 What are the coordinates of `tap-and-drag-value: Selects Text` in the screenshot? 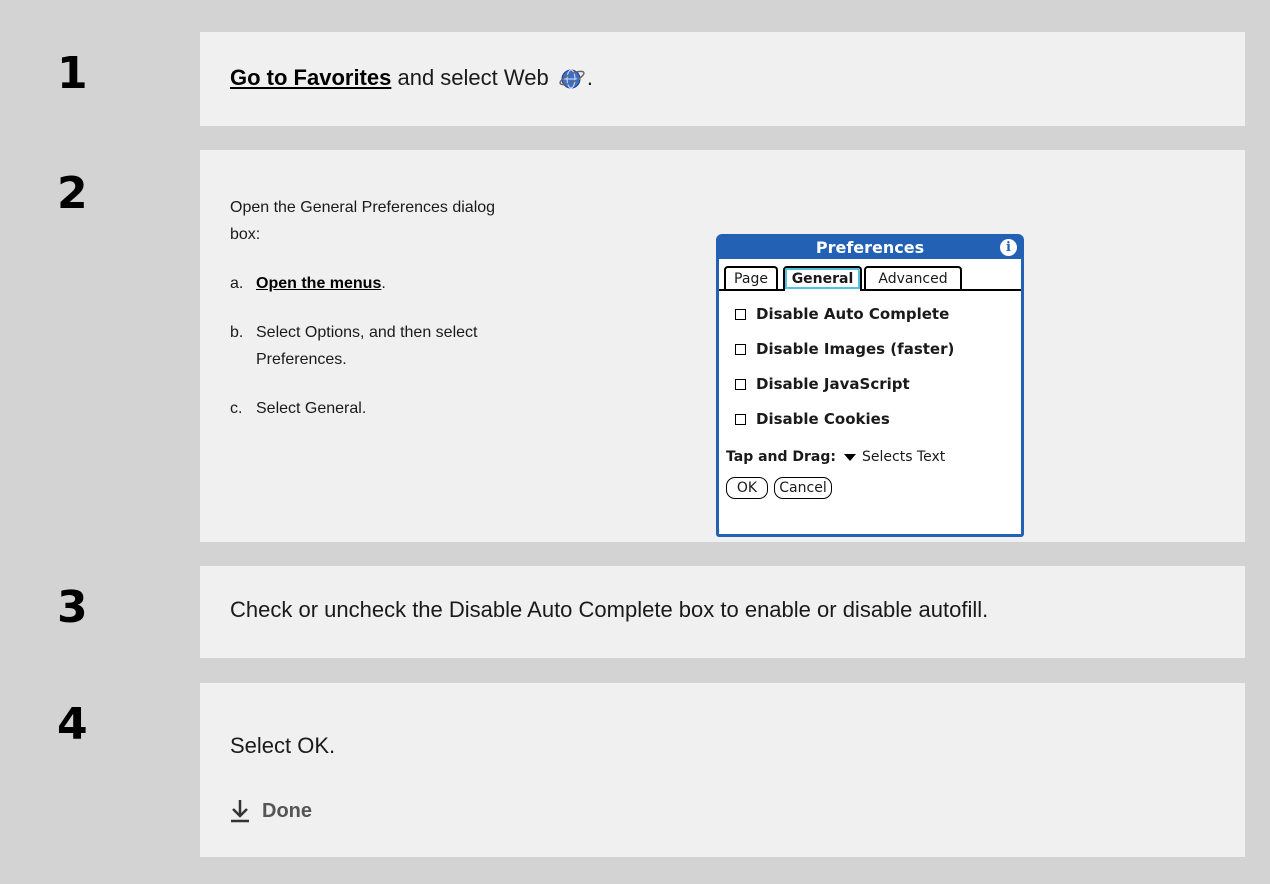 It's located at (903, 457).